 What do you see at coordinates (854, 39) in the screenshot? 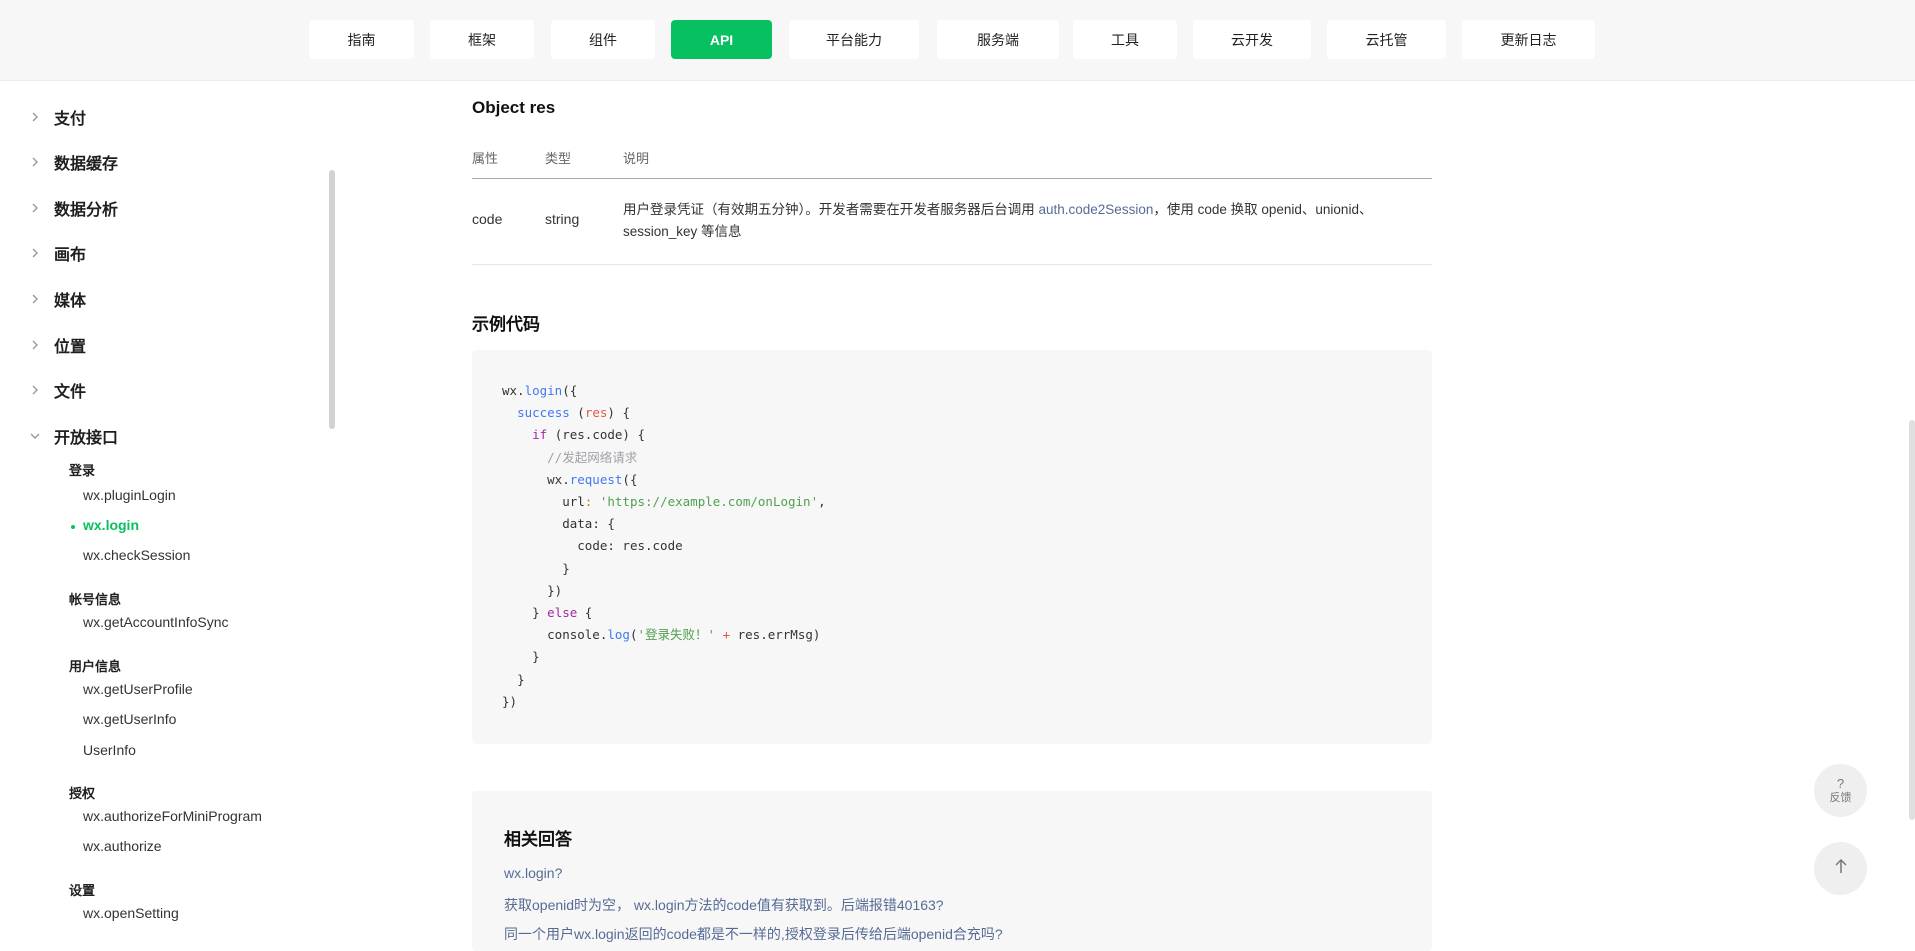
I see `nav-tab-platform: 平台能力` at bounding box center [854, 39].